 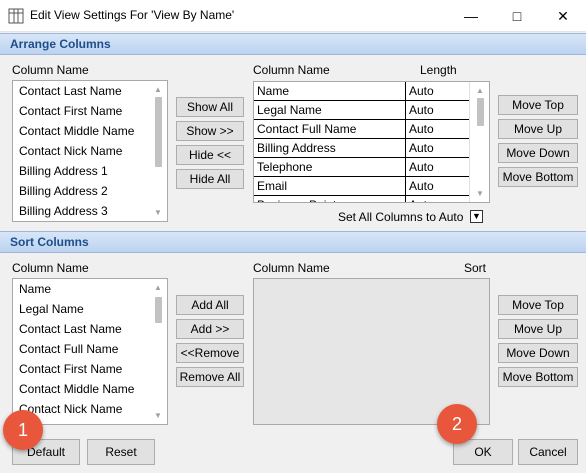 I want to click on window-title: Edit View Settings For 'View By Name', so click(x=132, y=15).